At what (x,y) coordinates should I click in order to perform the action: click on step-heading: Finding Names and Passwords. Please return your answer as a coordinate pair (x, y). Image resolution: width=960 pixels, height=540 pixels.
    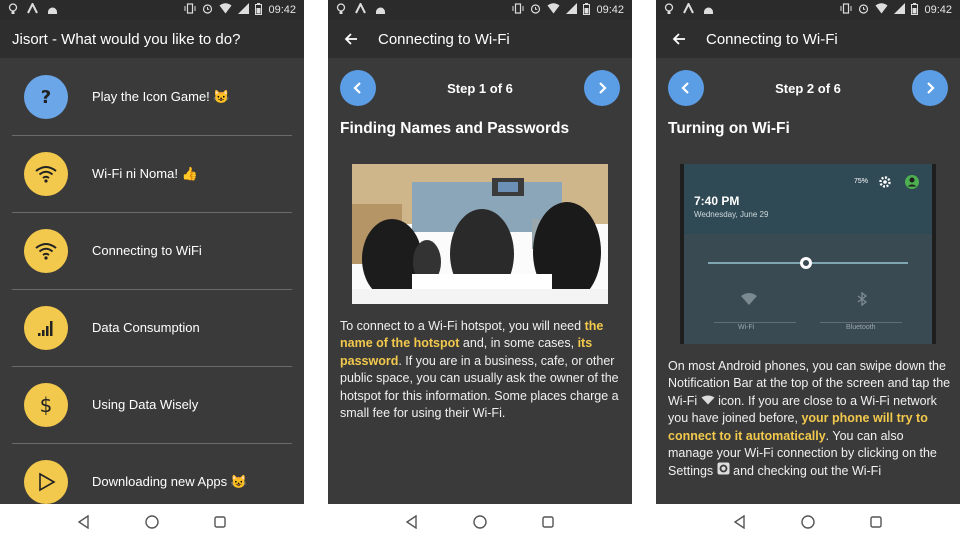
    Looking at the image, I should click on (455, 128).